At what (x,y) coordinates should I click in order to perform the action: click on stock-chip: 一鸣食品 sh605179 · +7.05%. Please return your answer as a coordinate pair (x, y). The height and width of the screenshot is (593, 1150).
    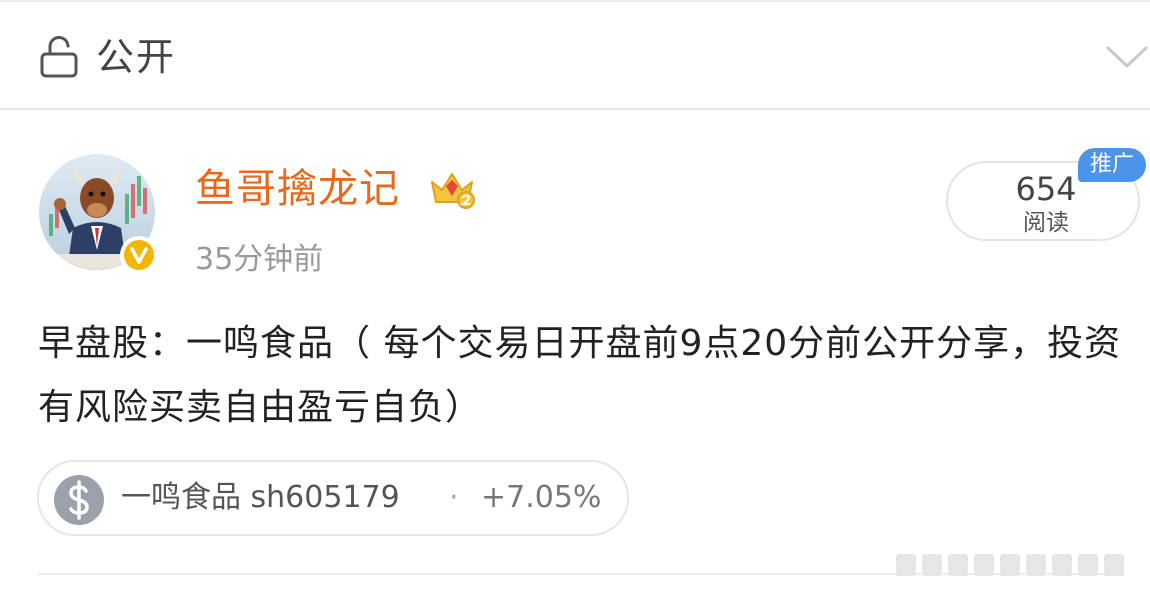
    Looking at the image, I should click on (333, 498).